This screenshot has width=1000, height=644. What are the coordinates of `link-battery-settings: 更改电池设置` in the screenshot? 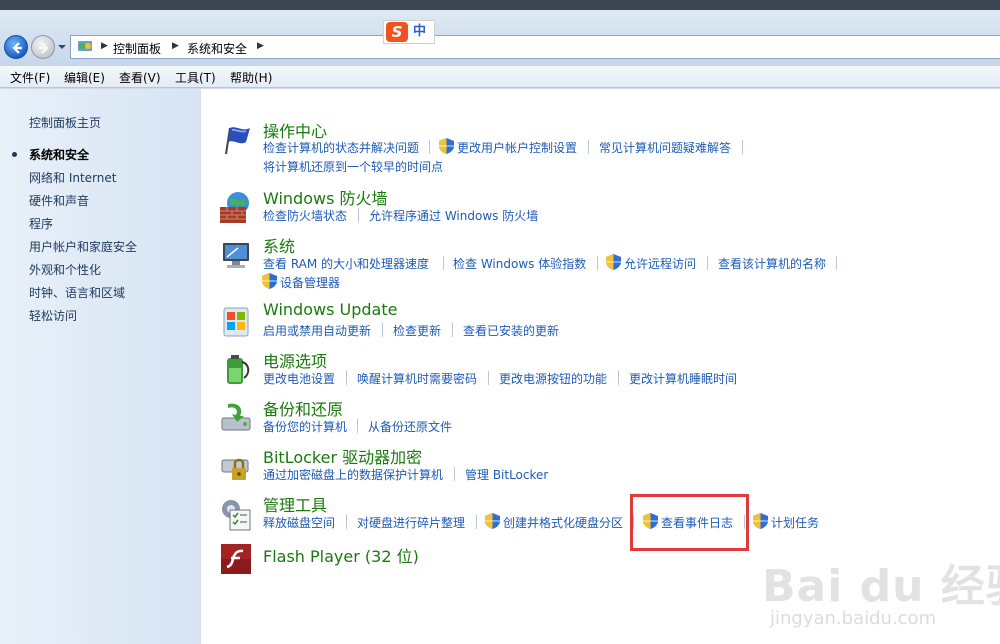 It's located at (299, 378).